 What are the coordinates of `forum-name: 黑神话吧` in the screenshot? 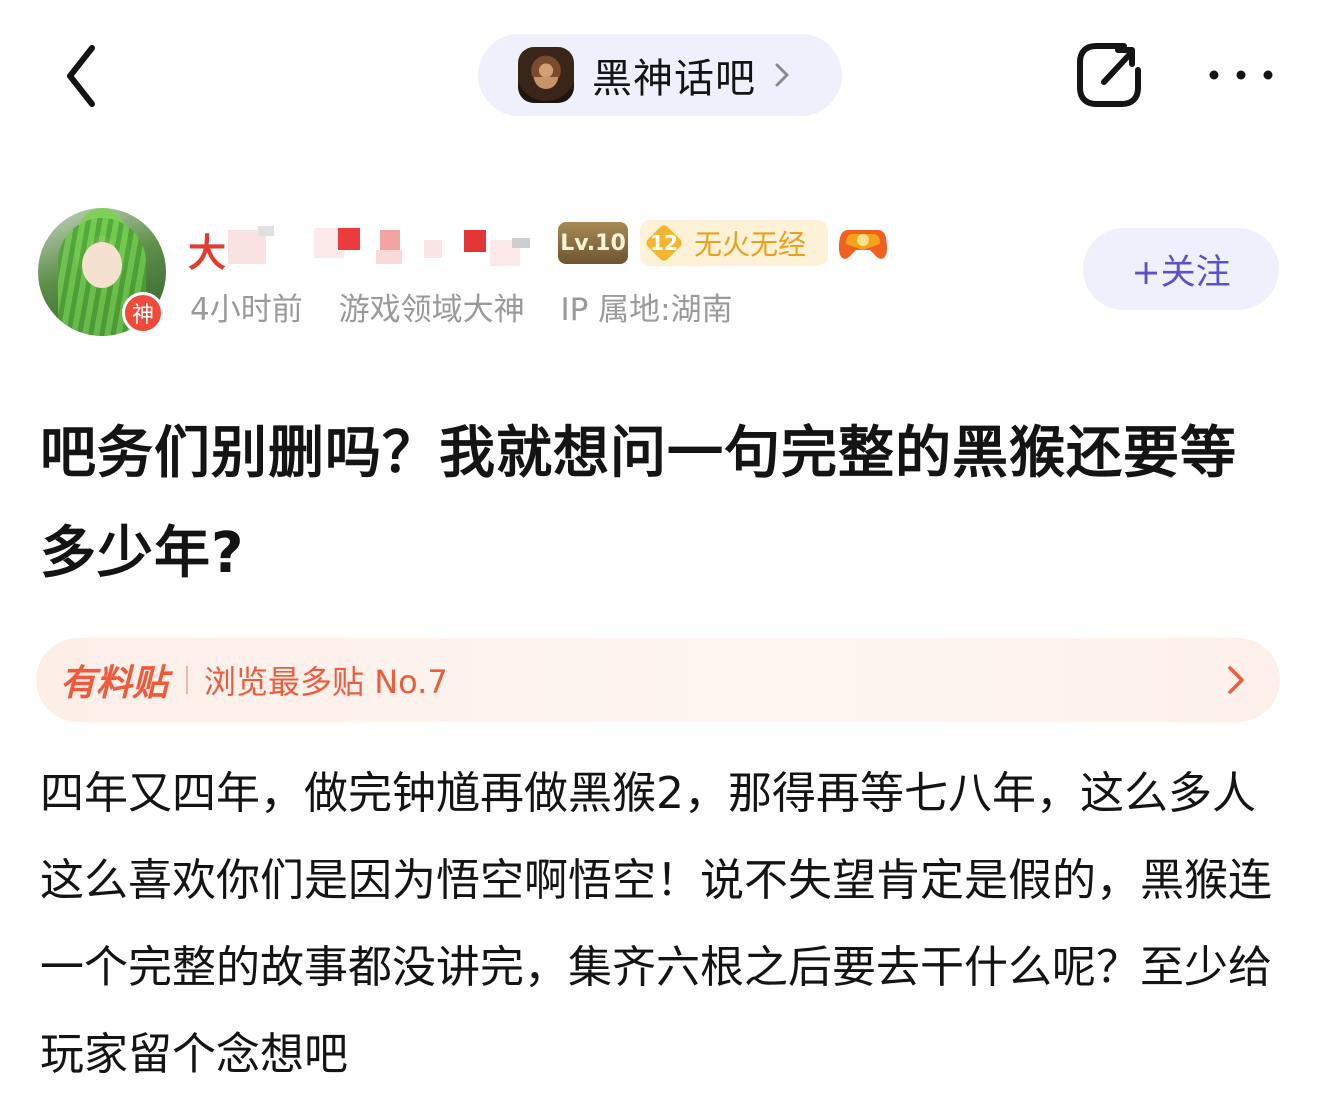 It's located at (674, 79).